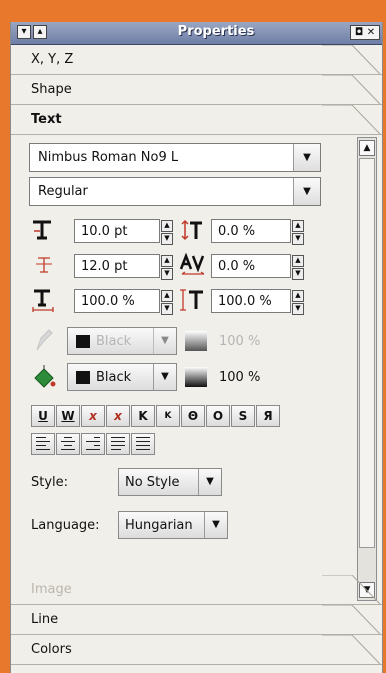 The image size is (386, 673). What do you see at coordinates (44, 340) in the screenshot?
I see `pen-icon` at bounding box center [44, 340].